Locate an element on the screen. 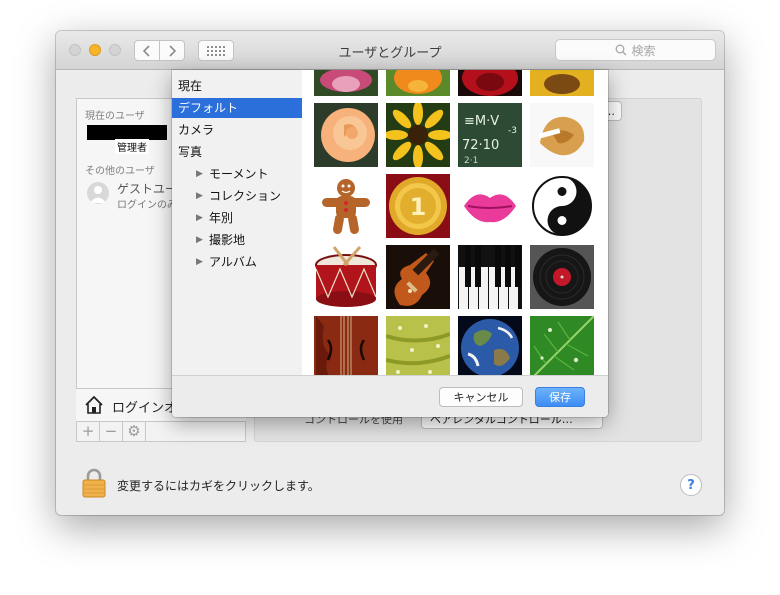 The width and height of the screenshot is (780, 595). source-item-moments: ▶ モーメント is located at coordinates (237, 174).